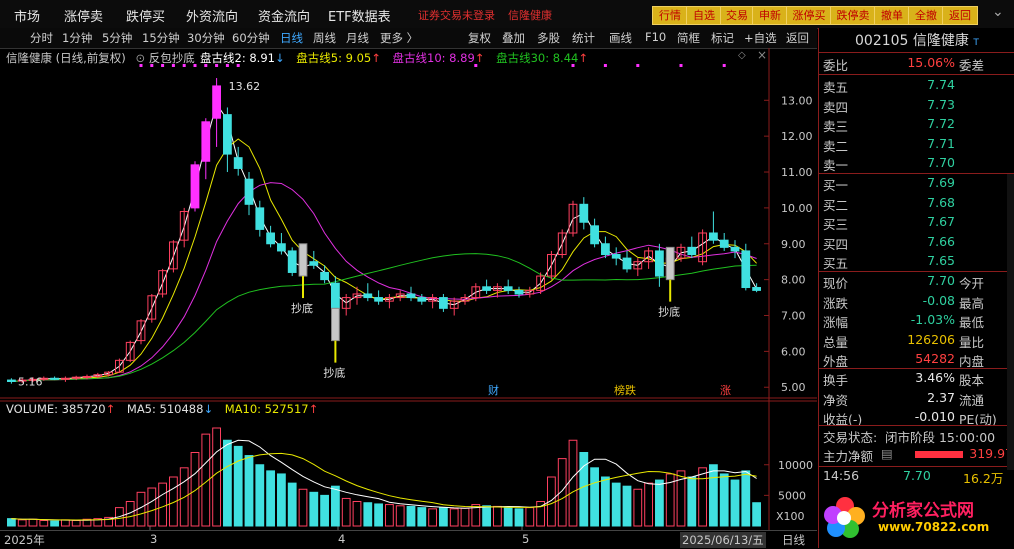 This screenshot has width=1014, height=549. Describe the element at coordinates (625, 390) in the screenshot. I see `event-marker: 榜跌` at that location.